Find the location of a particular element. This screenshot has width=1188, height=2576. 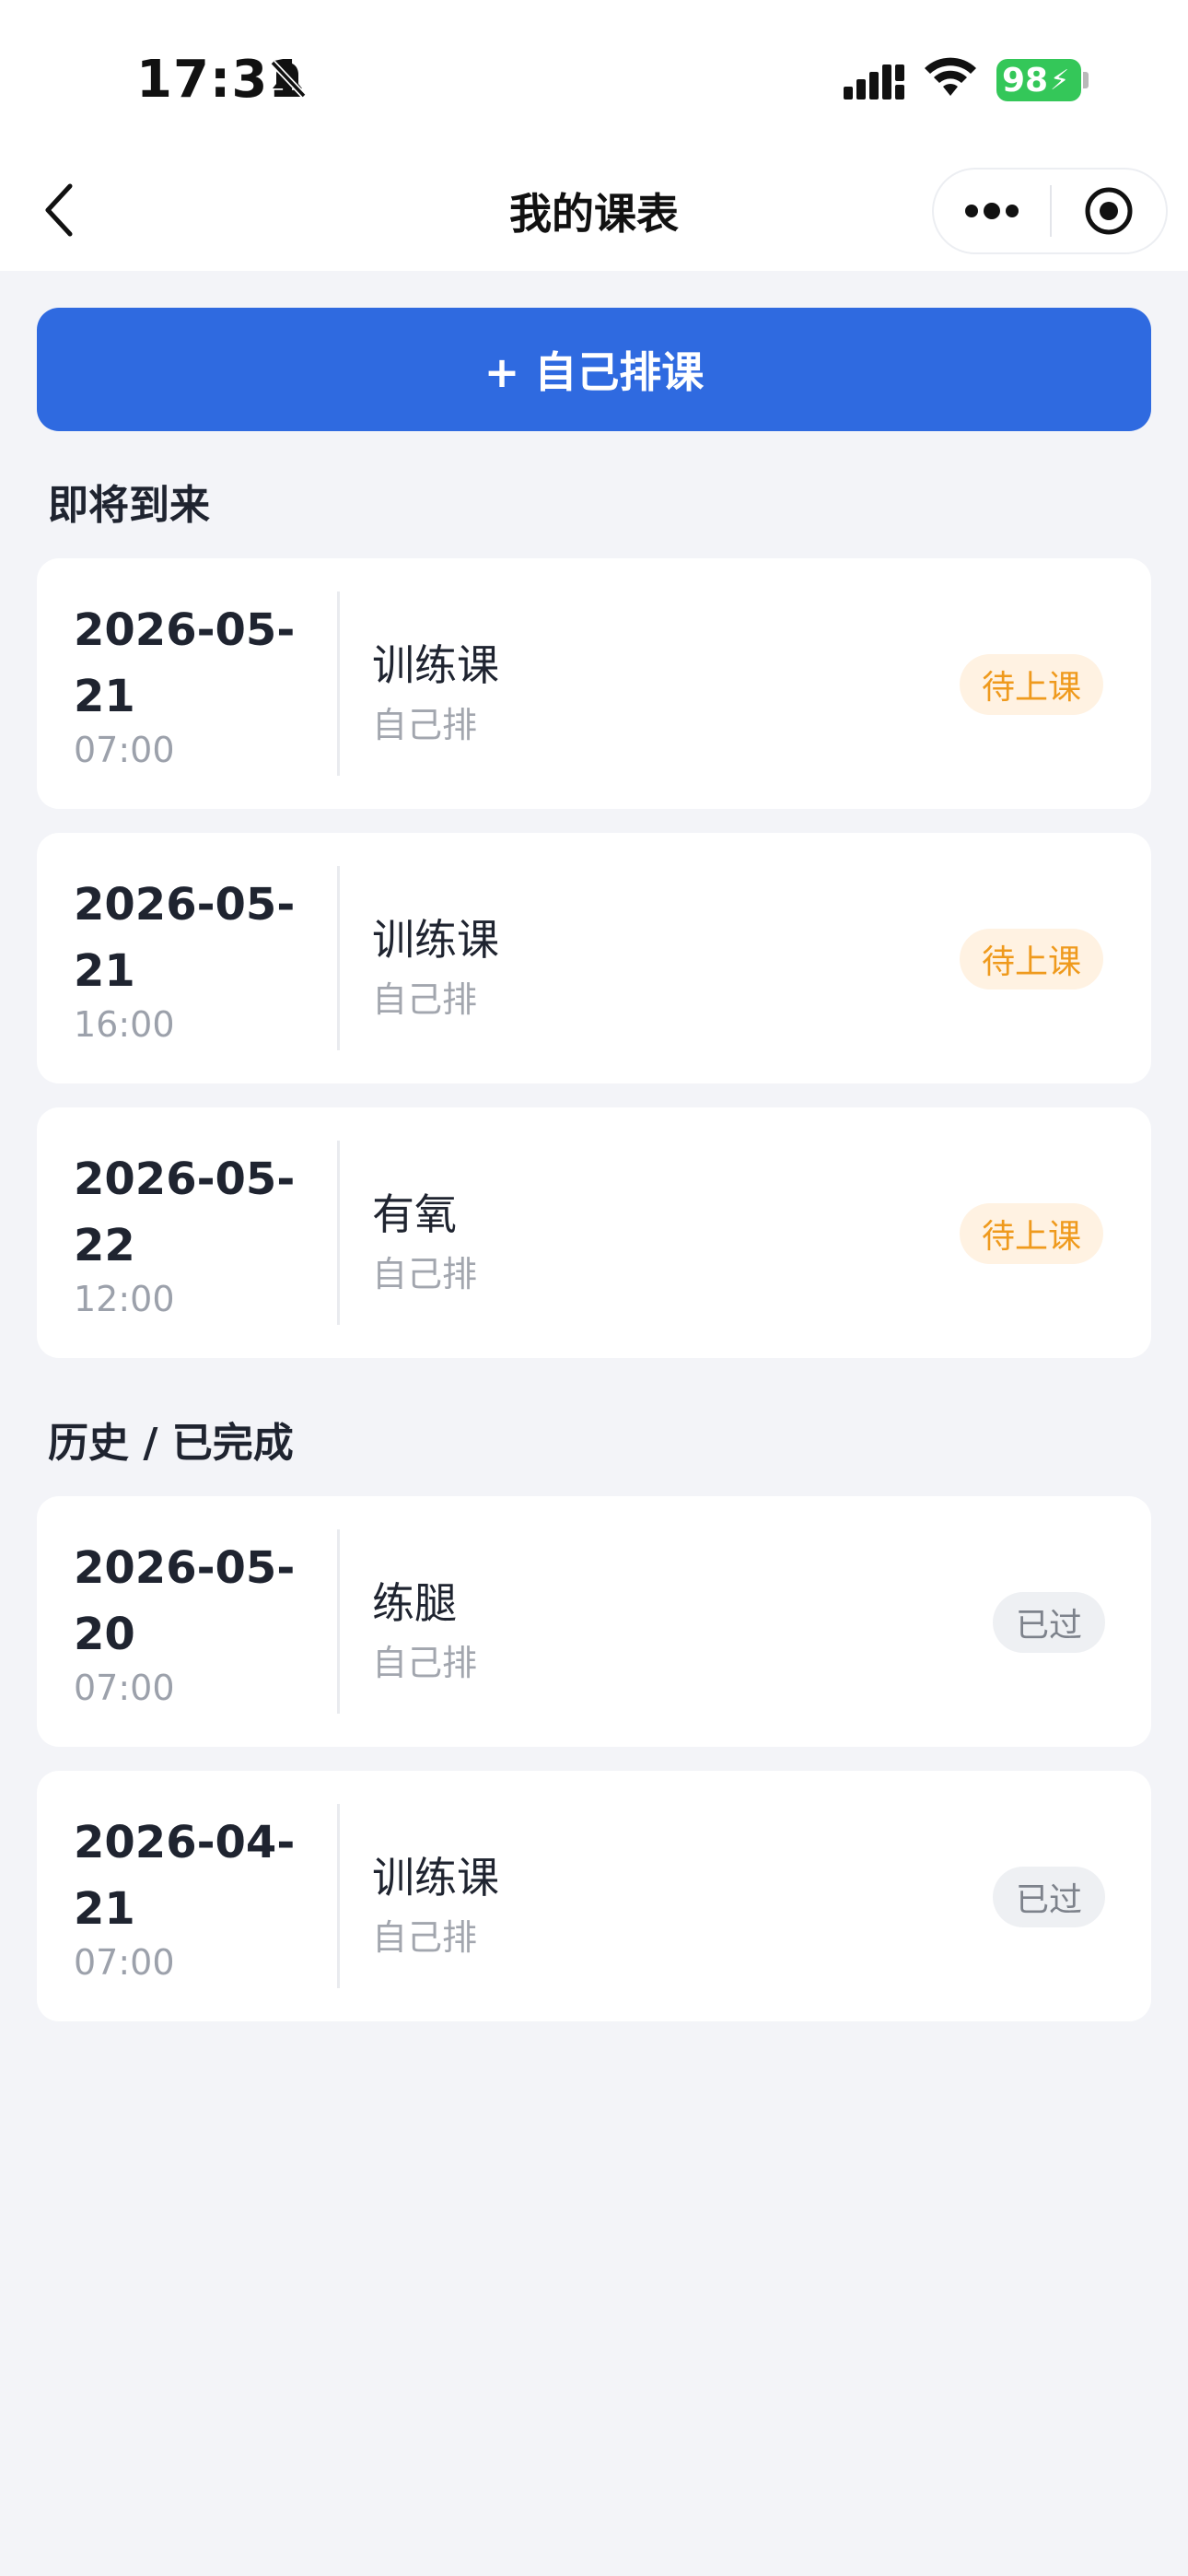

mini-program-capsule is located at coordinates (1050, 211).